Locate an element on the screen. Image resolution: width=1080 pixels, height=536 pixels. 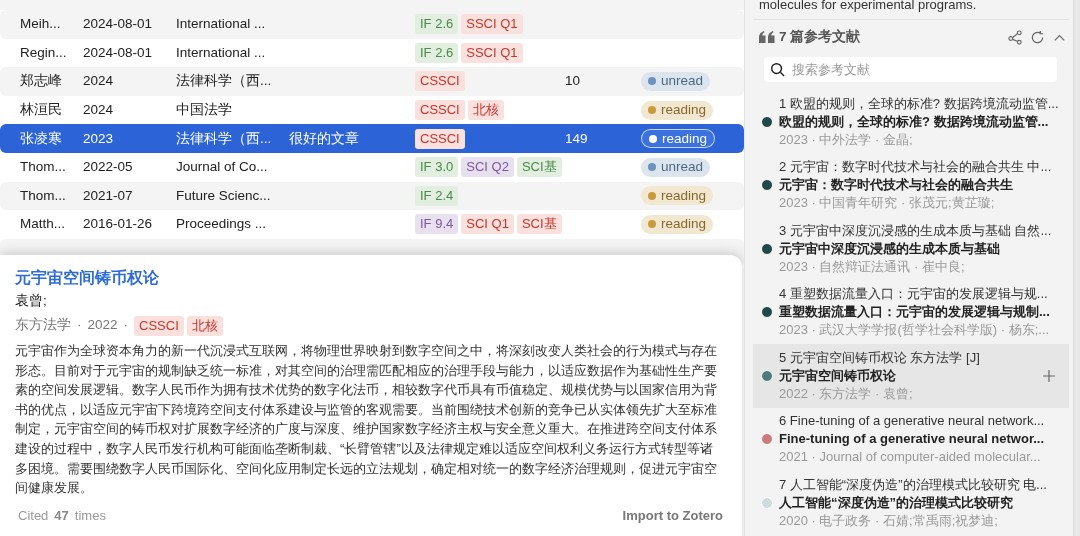
table-row: Thom... 2021-07 Future Scienc... IF 2.4 reading is located at coordinates (372, 196).